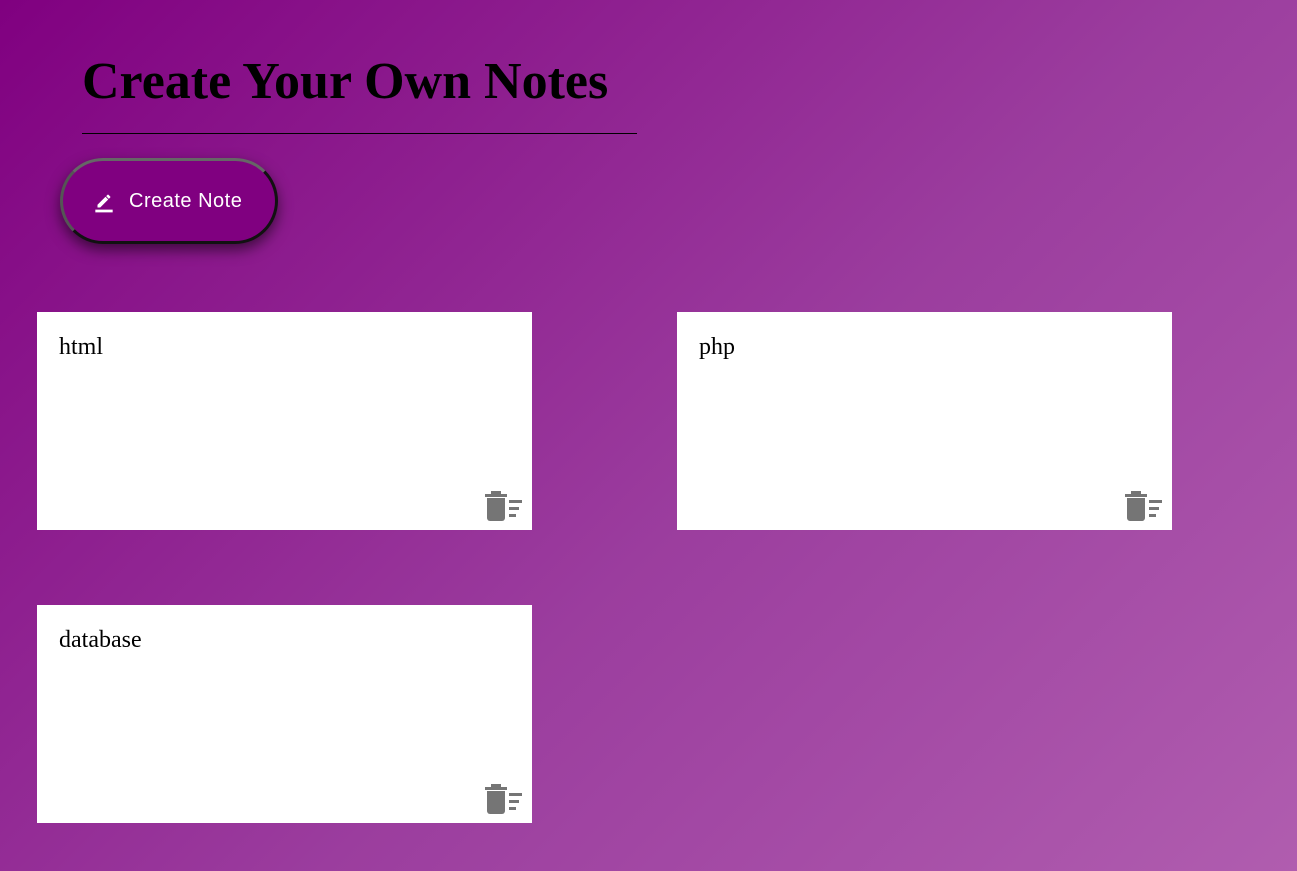 This screenshot has width=1297, height=871. Describe the element at coordinates (100, 640) in the screenshot. I see `note-text: database` at that location.